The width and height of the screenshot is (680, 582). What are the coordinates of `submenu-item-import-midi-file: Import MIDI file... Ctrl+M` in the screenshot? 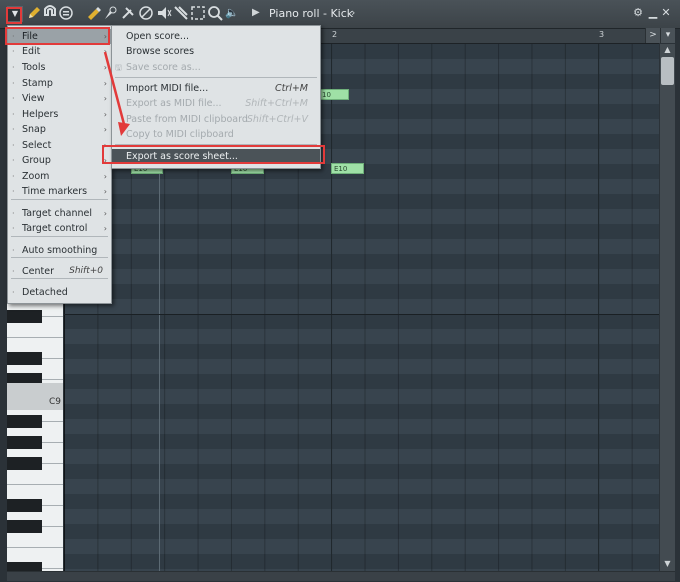 It's located at (216, 88).